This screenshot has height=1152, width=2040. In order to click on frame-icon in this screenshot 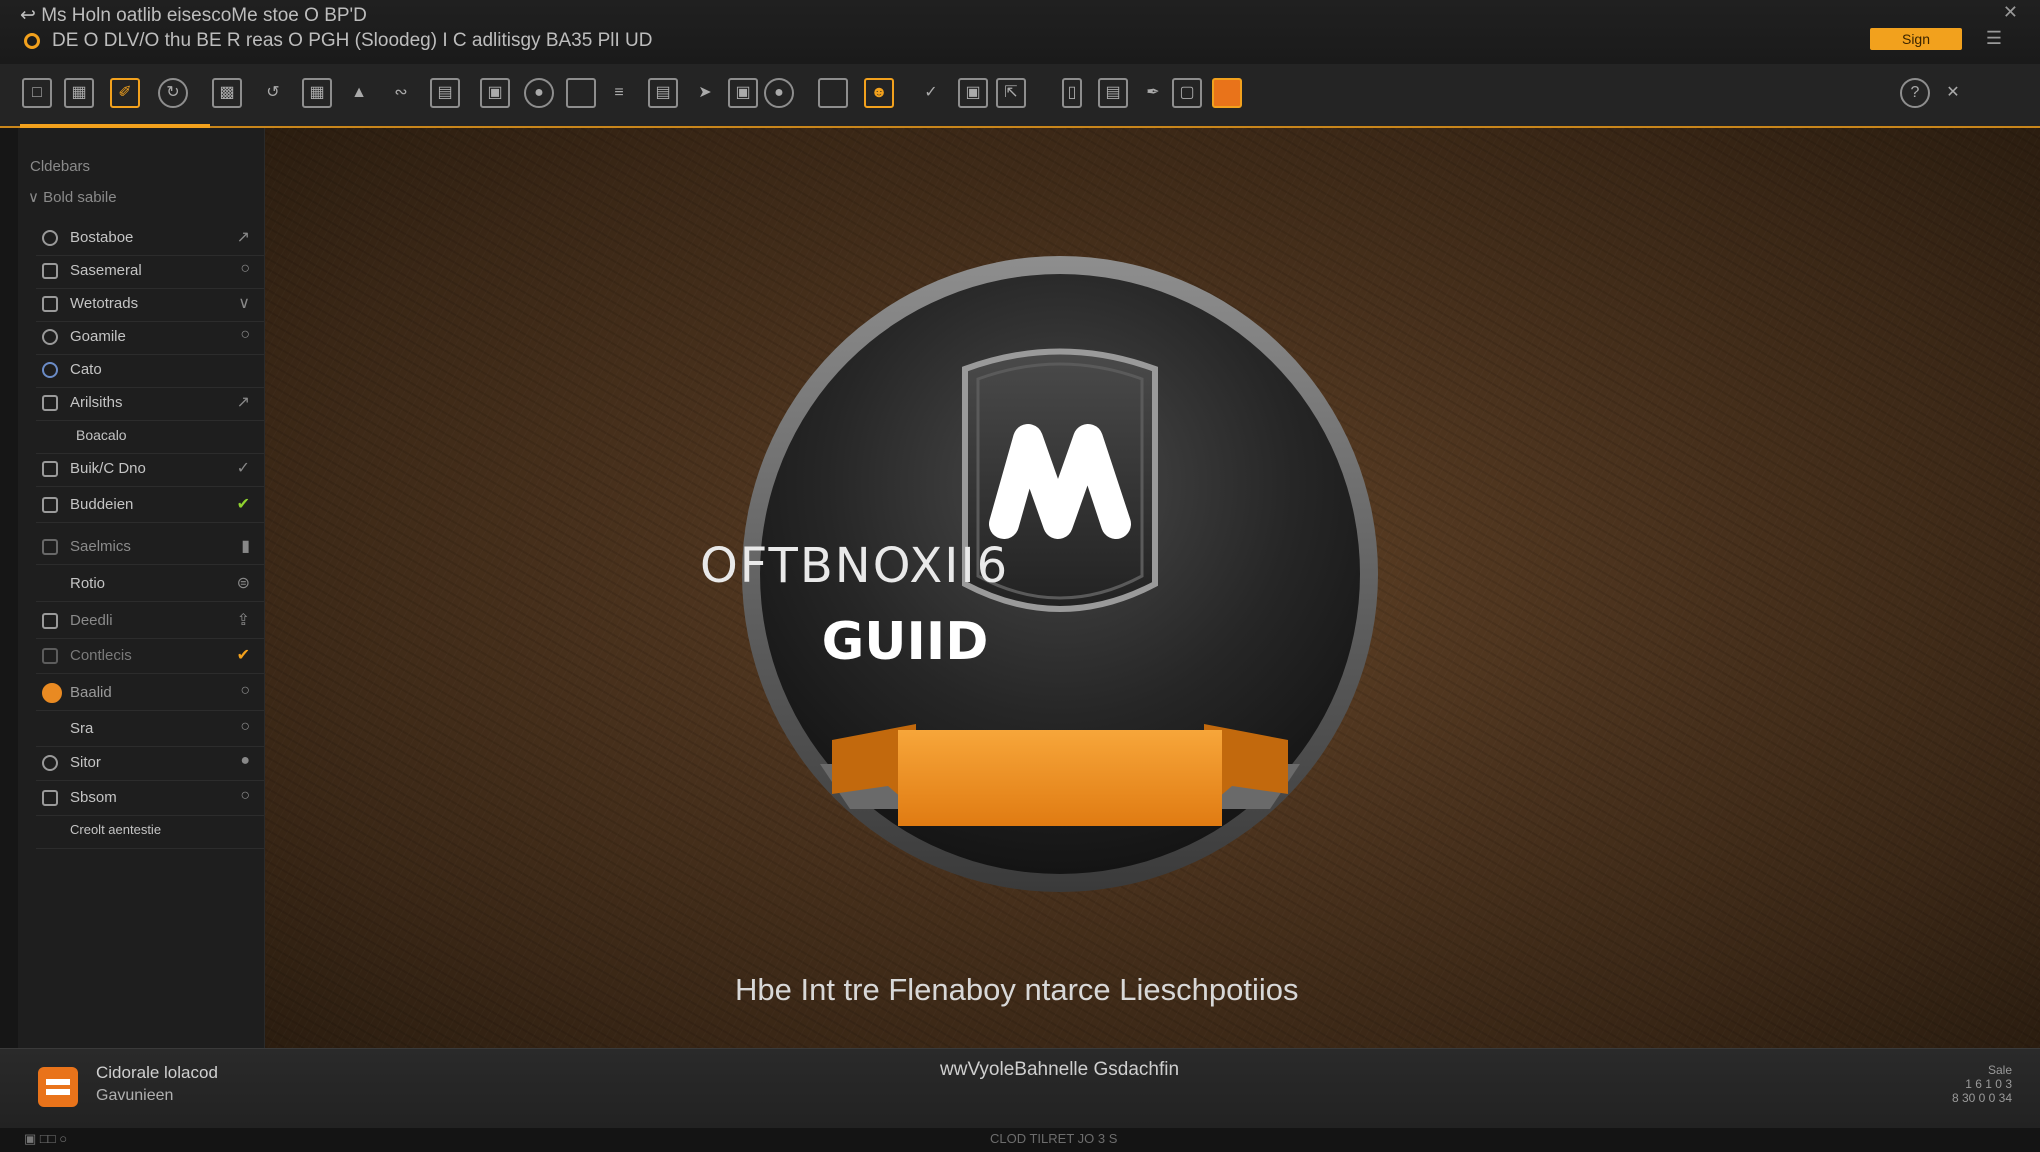, I will do `click(581, 93)`.